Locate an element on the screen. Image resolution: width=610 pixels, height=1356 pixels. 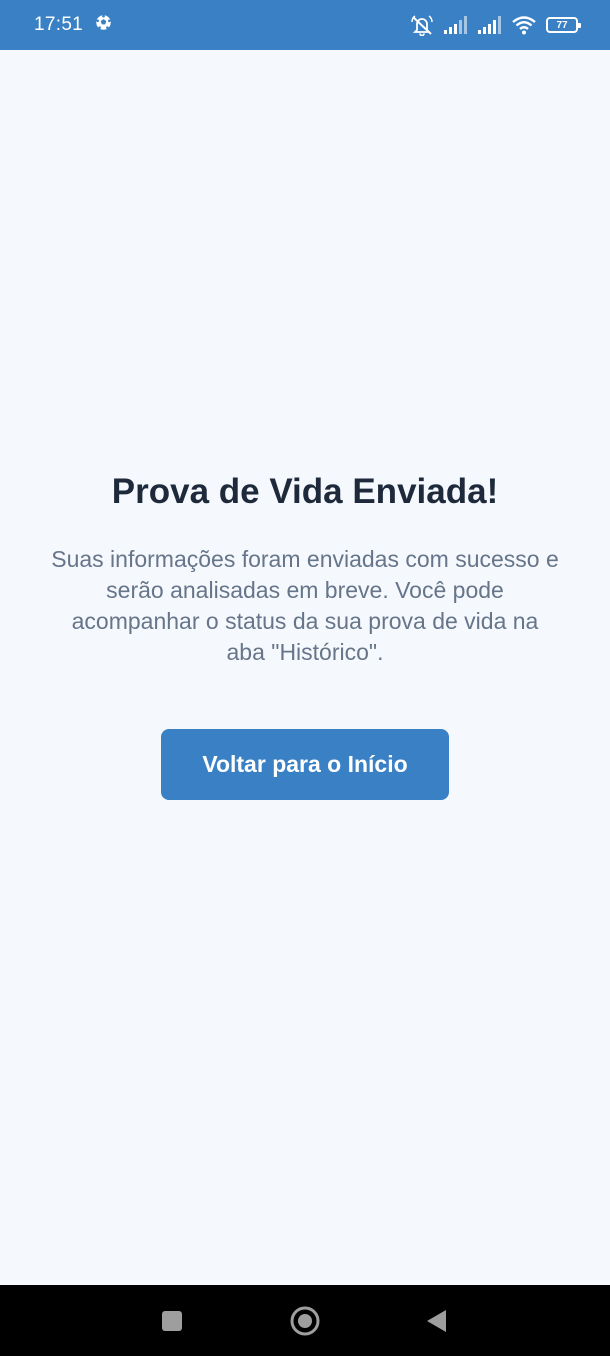
battery-icon: 77 is located at coordinates (563, 25).